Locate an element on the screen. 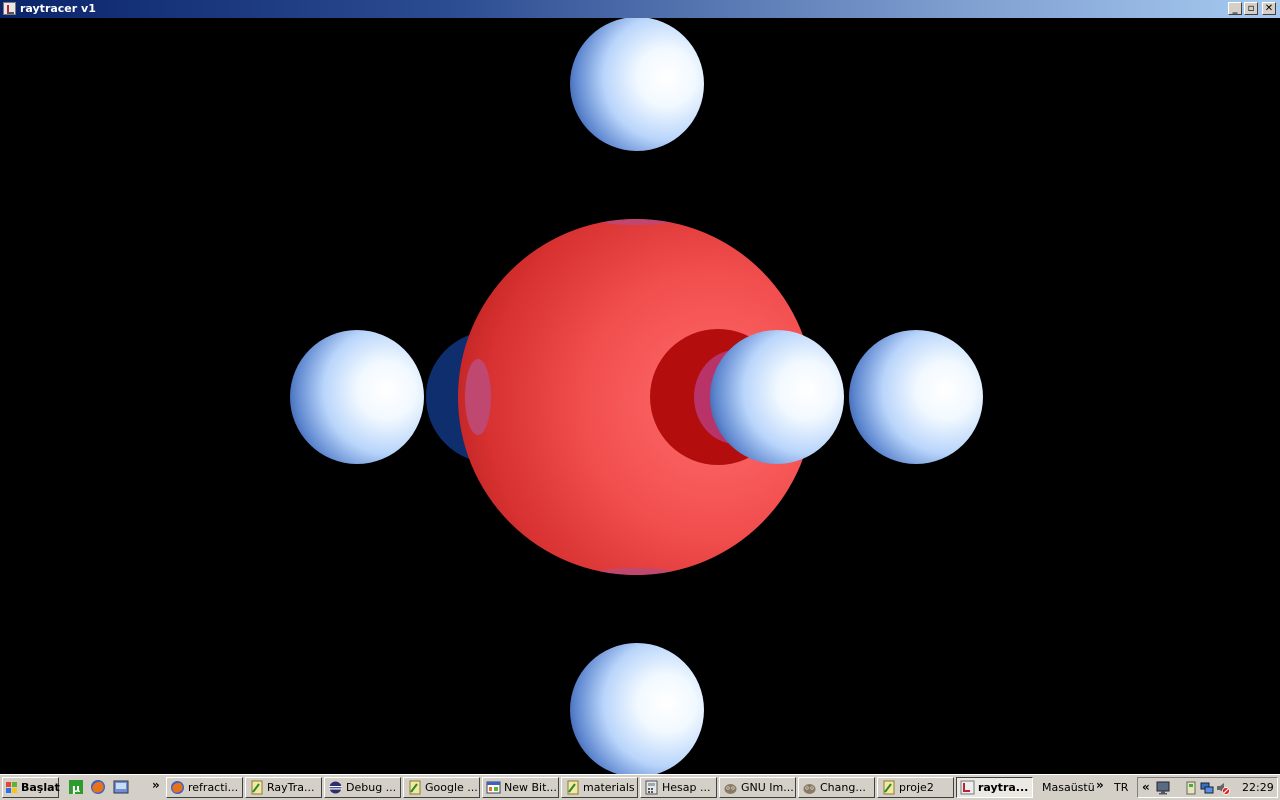 Image resolution: width=1280 pixels, height=800 pixels. task-label: materials is located at coordinates (609, 787).